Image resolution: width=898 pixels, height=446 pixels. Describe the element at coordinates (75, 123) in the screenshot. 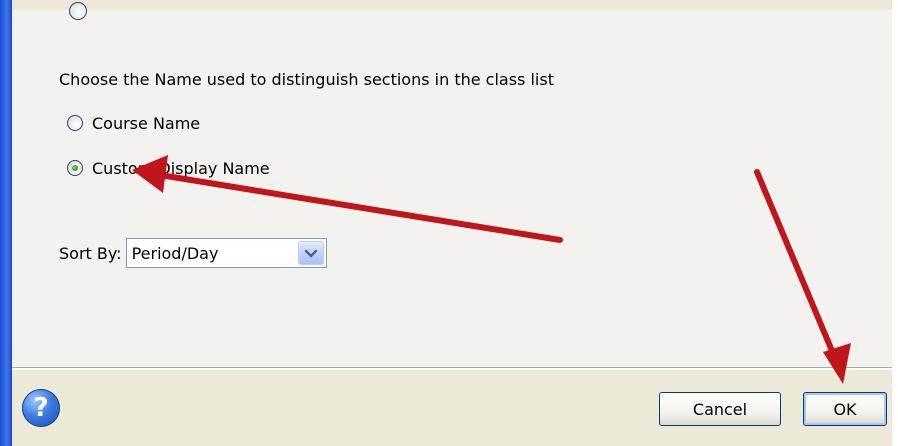

I see `course-name-radio` at that location.